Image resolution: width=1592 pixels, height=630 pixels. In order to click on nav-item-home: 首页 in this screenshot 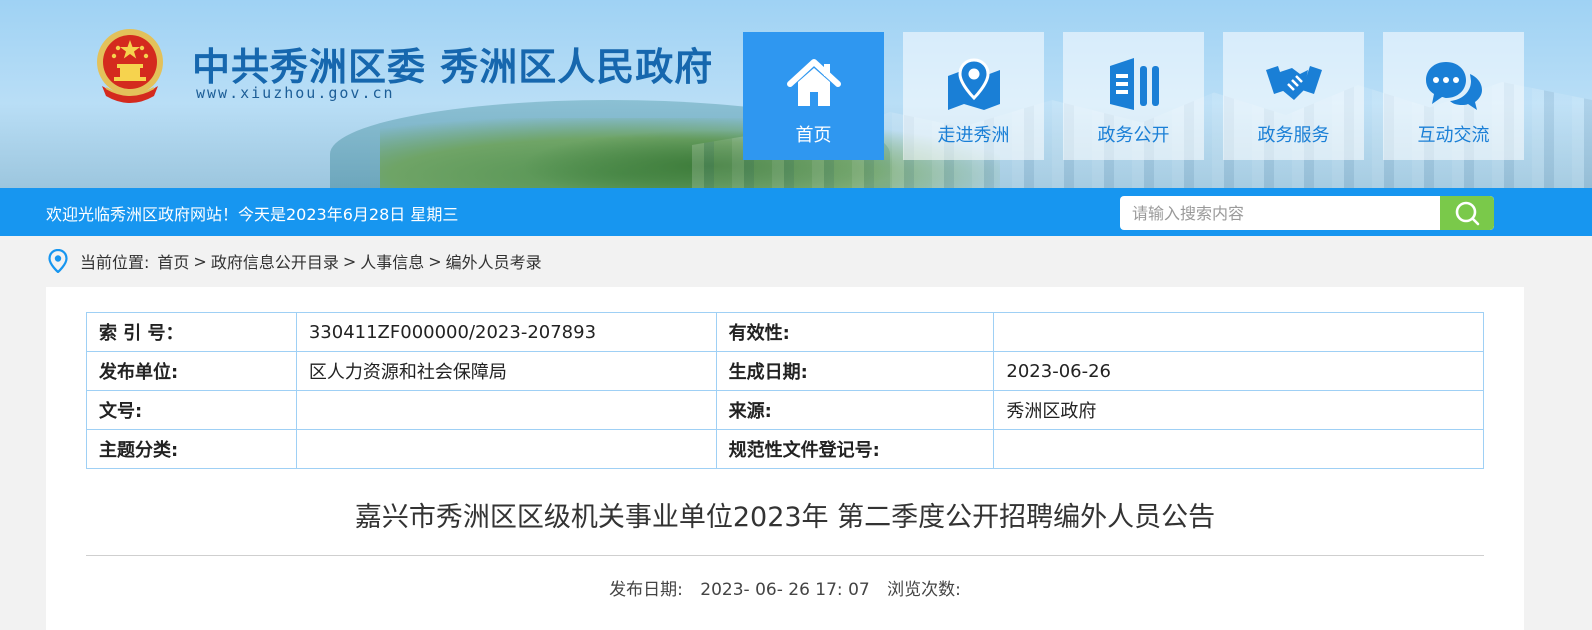, I will do `click(813, 96)`.